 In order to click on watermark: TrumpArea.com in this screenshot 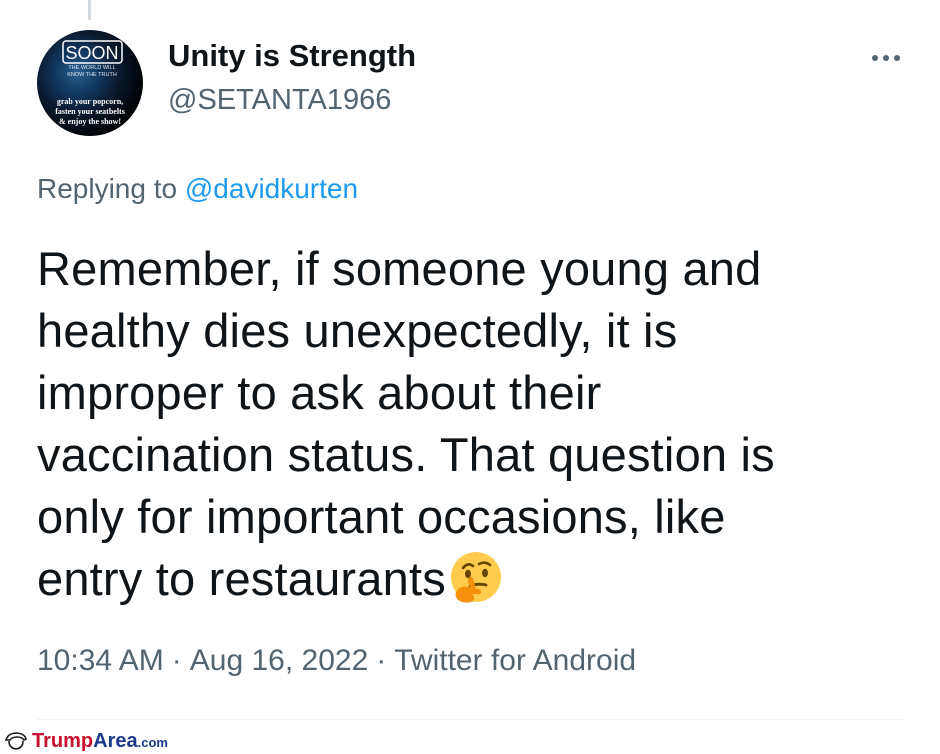, I will do `click(89, 741)`.